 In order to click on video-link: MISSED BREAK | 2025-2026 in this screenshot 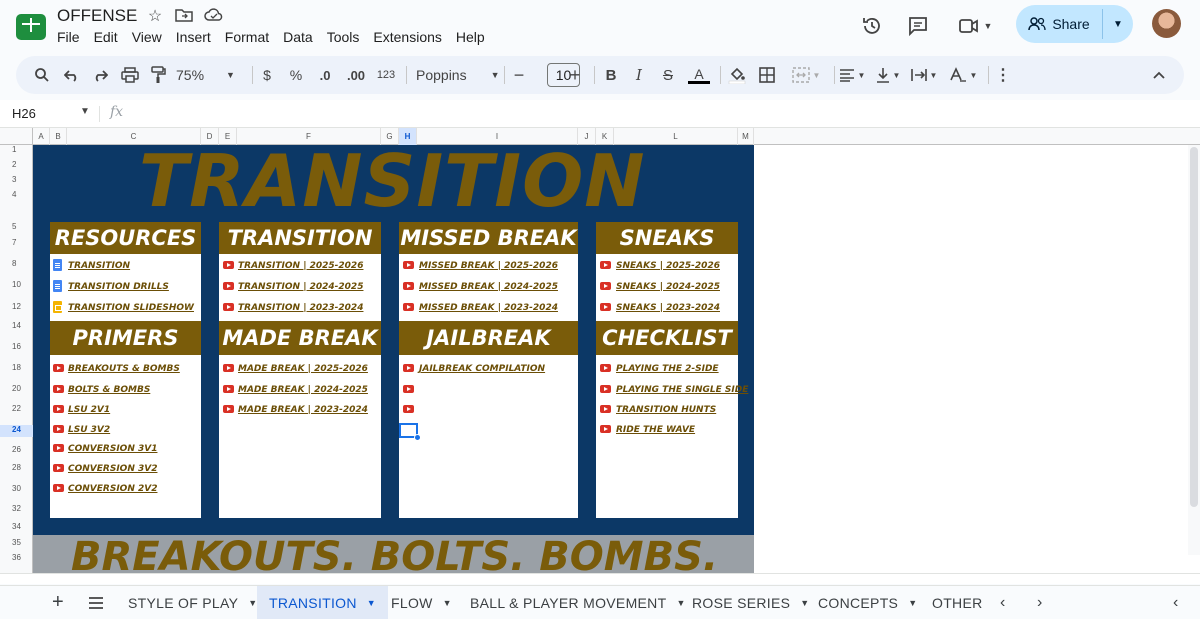, I will do `click(488, 266)`.